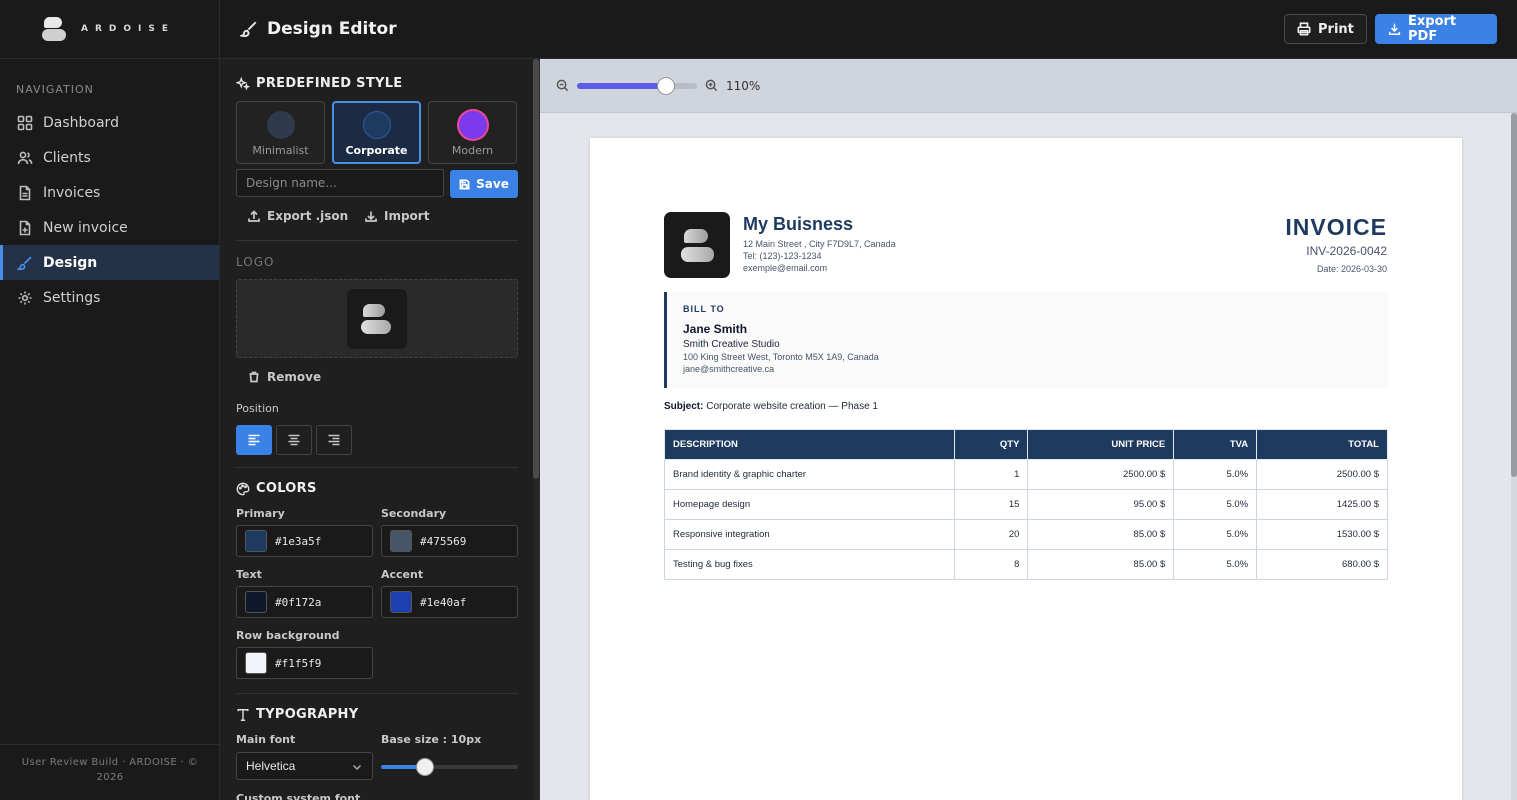 The height and width of the screenshot is (800, 1517). I want to click on colors-title: COLORS, so click(276, 488).